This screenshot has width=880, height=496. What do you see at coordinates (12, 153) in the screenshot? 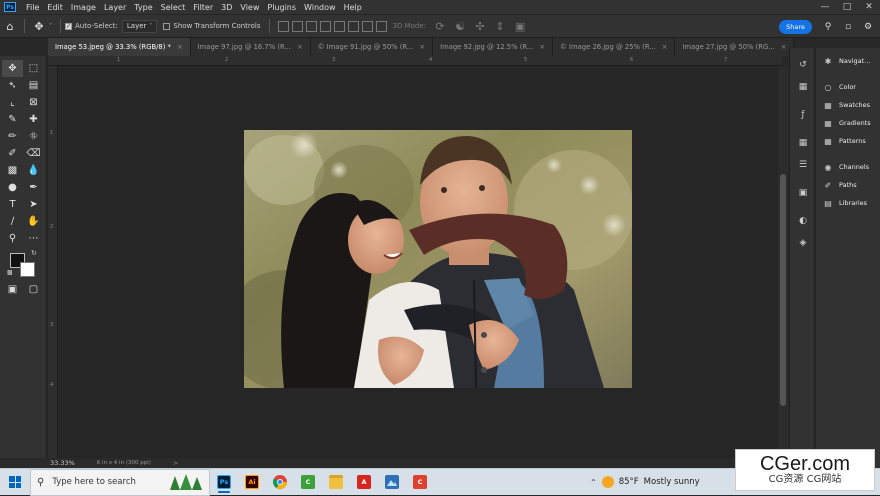
I see `history-brush-tool-icon: ✐` at bounding box center [12, 153].